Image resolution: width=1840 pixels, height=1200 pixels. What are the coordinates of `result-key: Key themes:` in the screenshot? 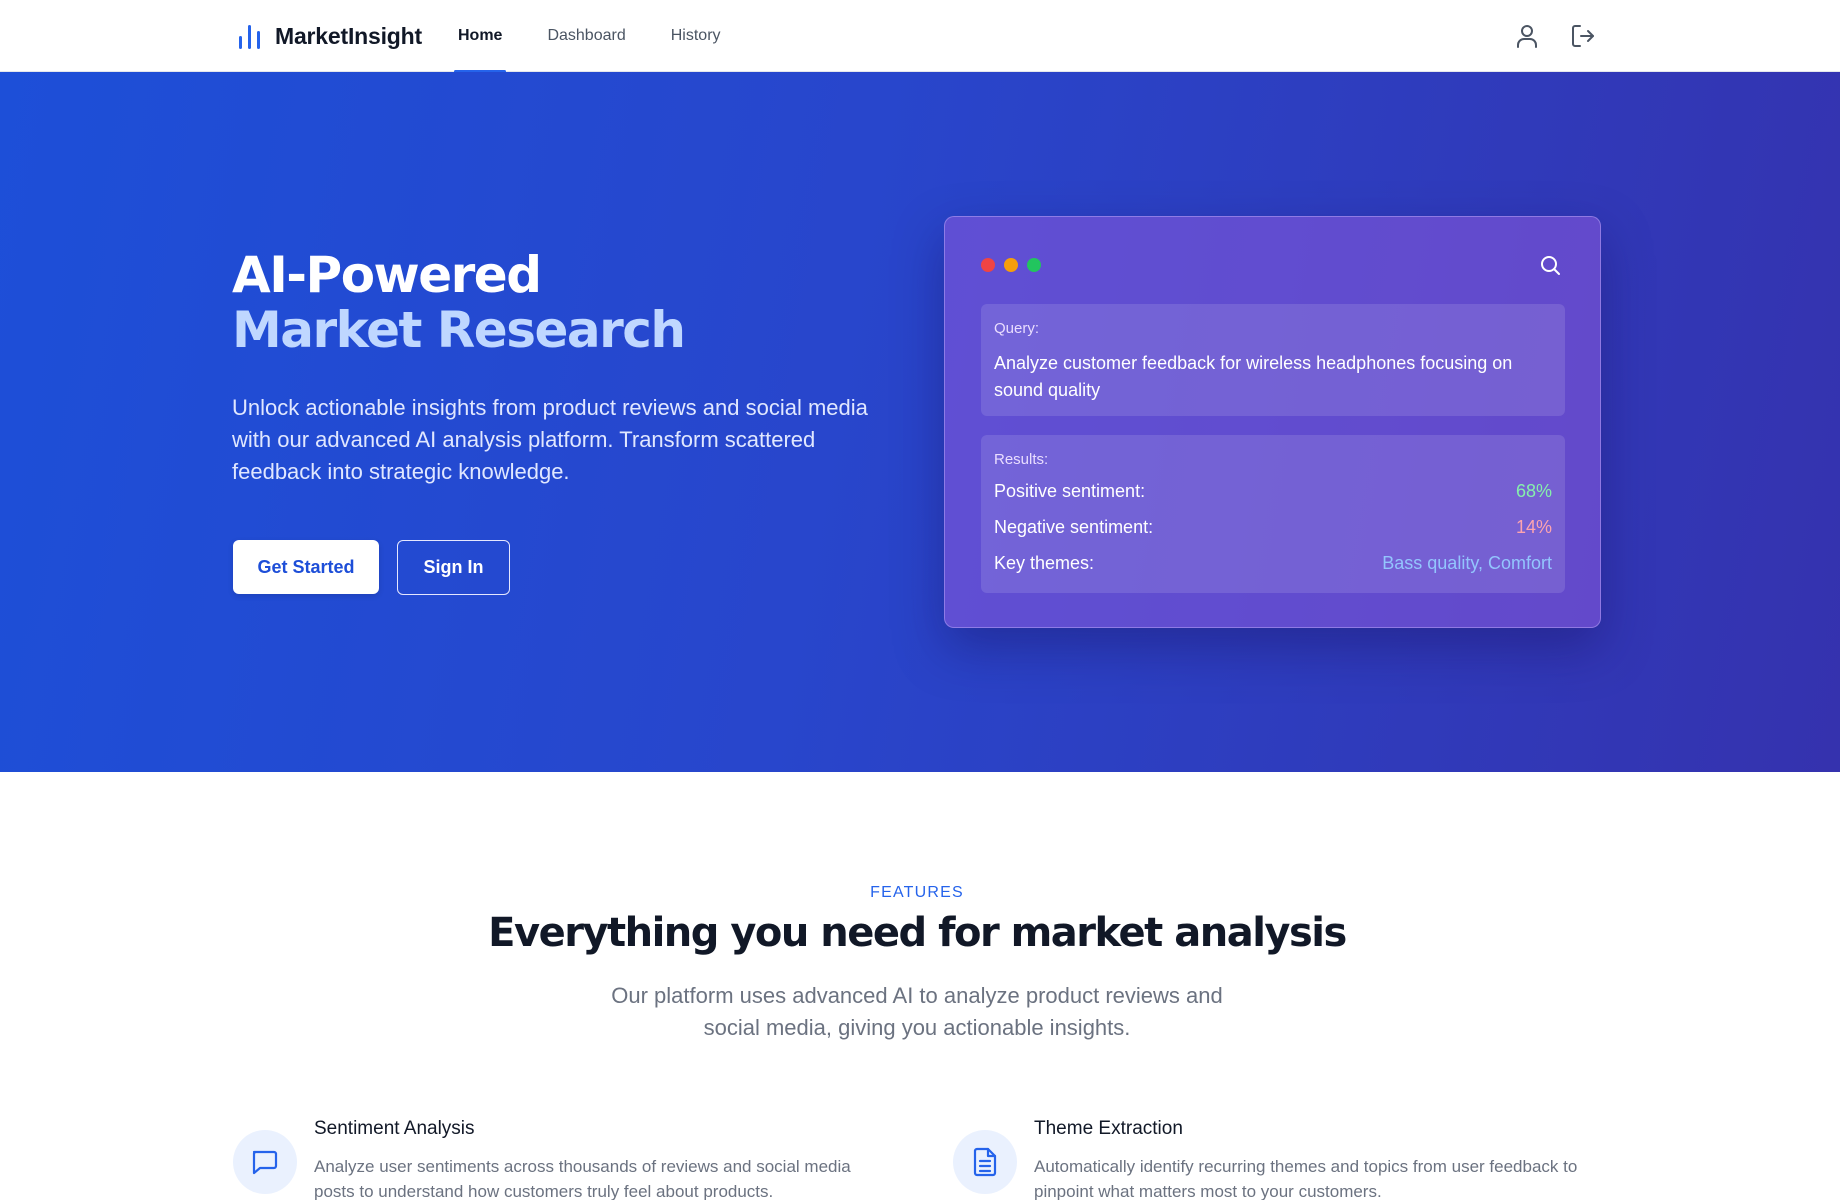 It's located at (1044, 563).